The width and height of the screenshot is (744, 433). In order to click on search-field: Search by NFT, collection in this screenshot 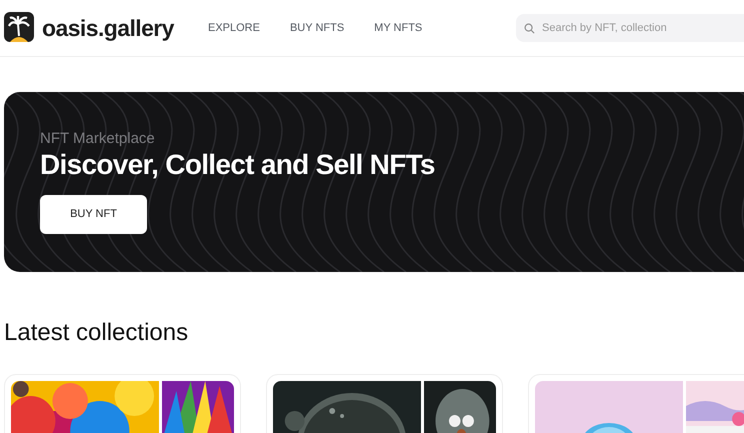, I will do `click(630, 28)`.